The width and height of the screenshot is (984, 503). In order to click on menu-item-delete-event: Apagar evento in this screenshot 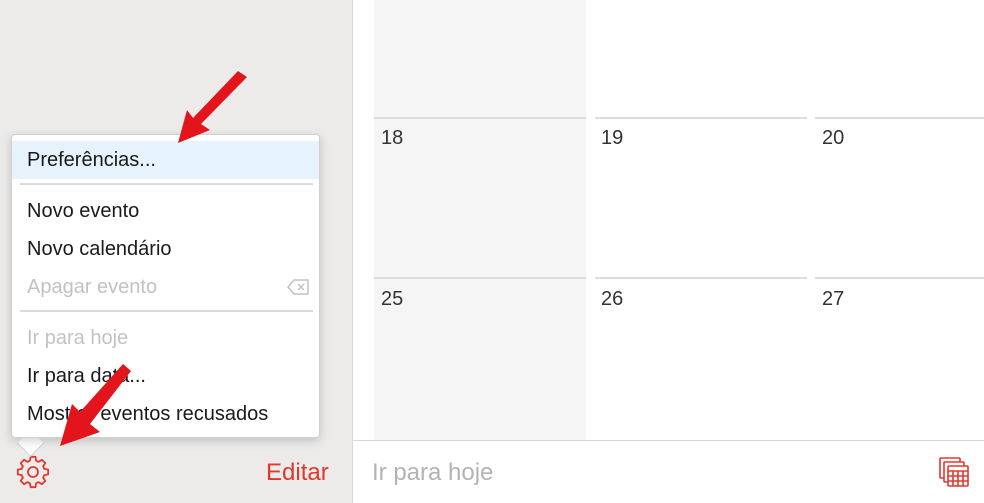, I will do `click(165, 287)`.